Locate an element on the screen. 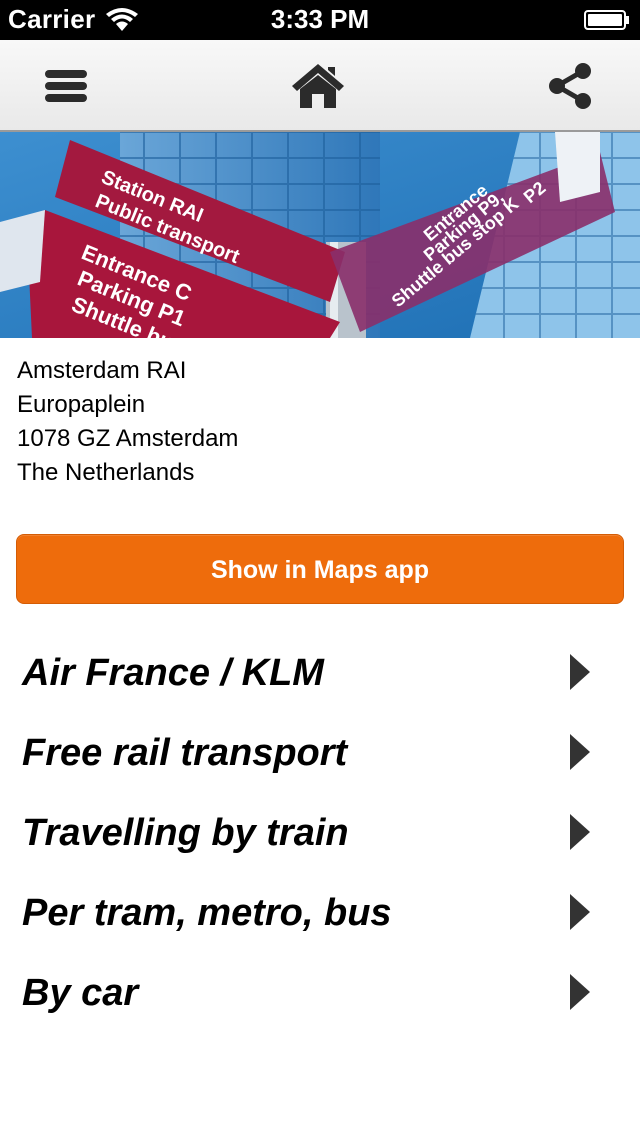 The width and height of the screenshot is (640, 1136). list-item-label: Free rail transport is located at coordinates (185, 753).